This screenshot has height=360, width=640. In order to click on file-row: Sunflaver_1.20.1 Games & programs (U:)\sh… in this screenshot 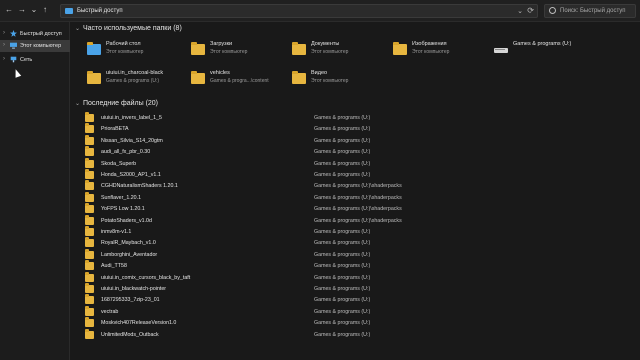, I will do `click(355, 197)`.